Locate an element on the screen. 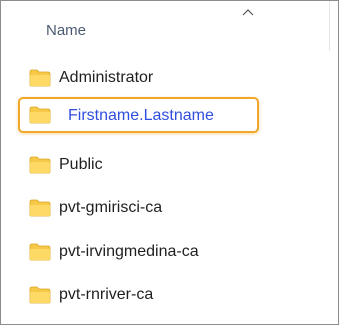  chevron-up-icon is located at coordinates (248, 12).